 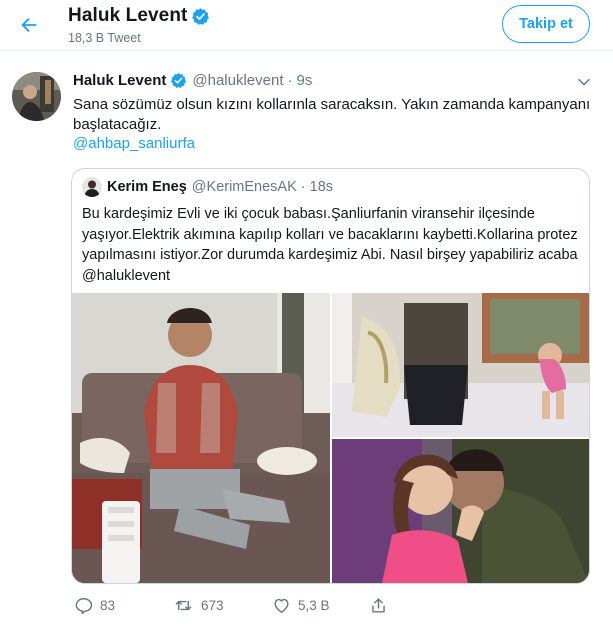 I want to click on quoted-author-row: Kerim Eneş @KerimEnesAK · 18s, so click(x=207, y=187).